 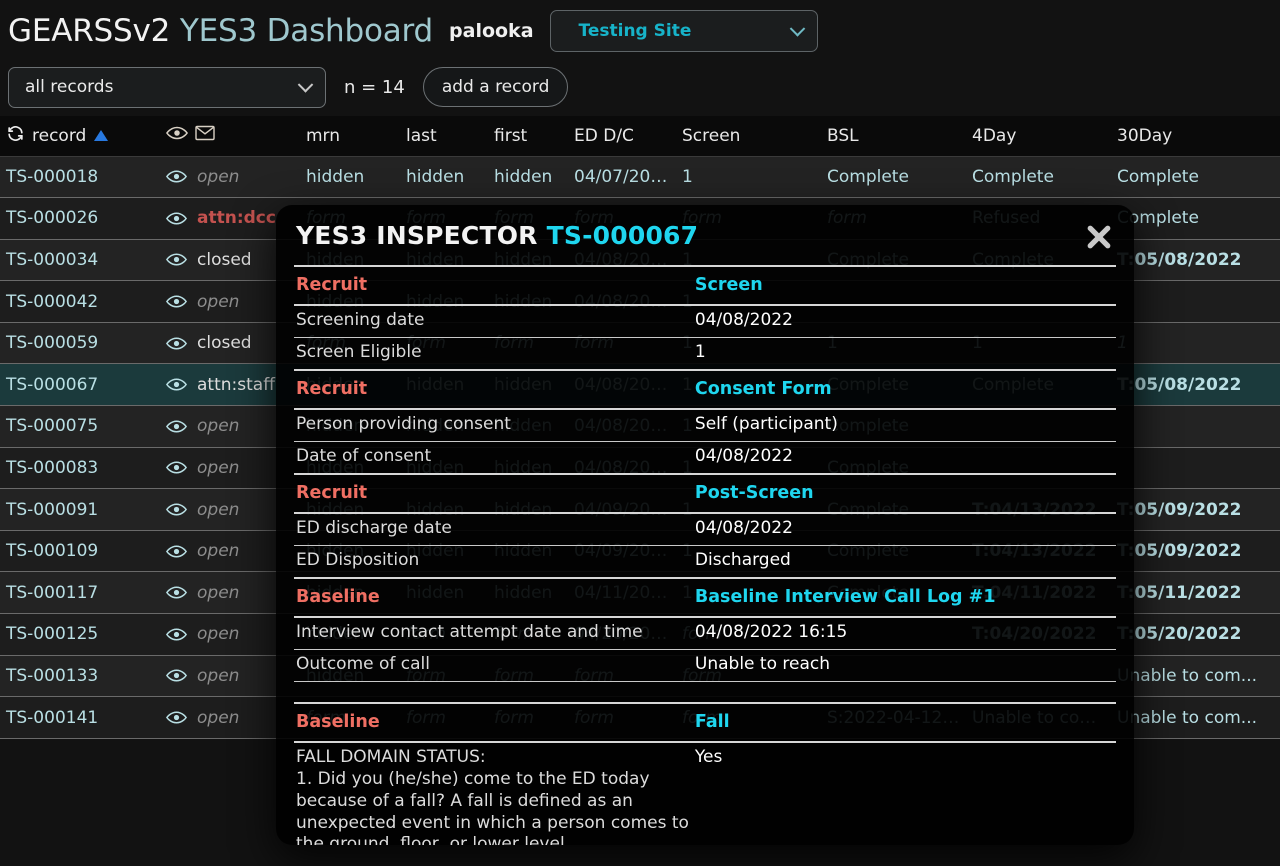 I want to click on add-record-button: add a record, so click(x=495, y=87).